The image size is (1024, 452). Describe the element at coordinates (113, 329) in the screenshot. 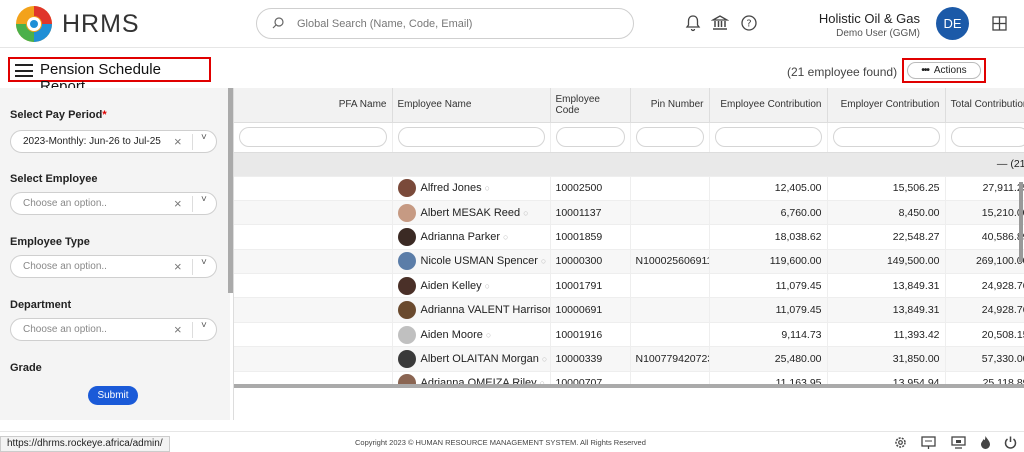

I see `department-select: Choose an option.. × ˅` at that location.